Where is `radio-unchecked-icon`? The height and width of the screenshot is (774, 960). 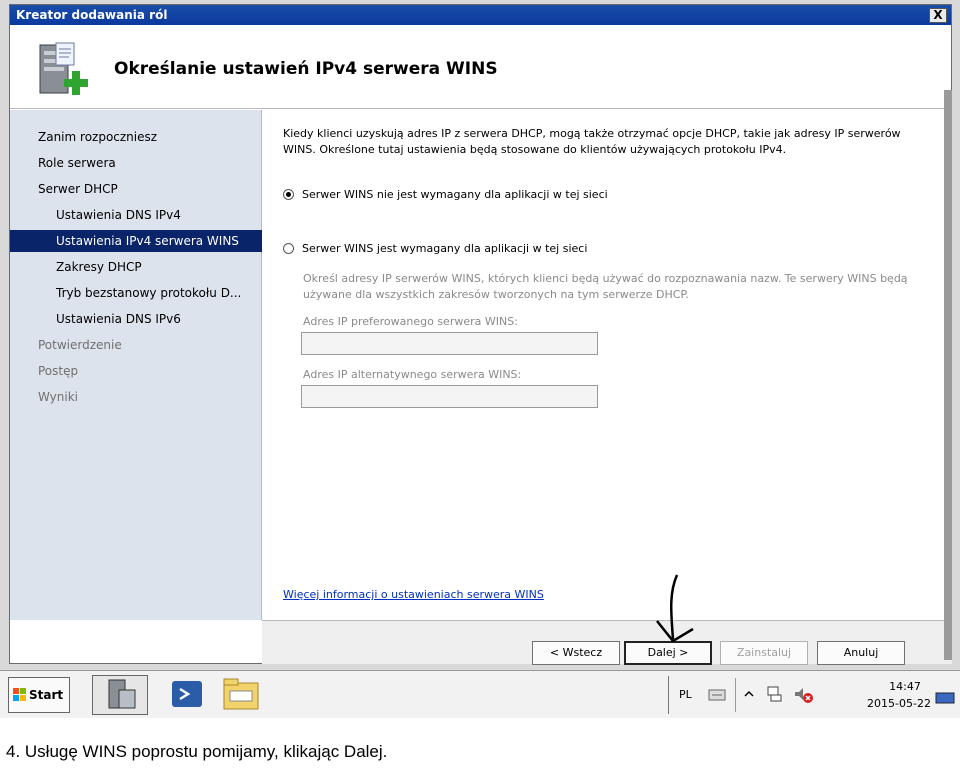 radio-unchecked-icon is located at coordinates (288, 248).